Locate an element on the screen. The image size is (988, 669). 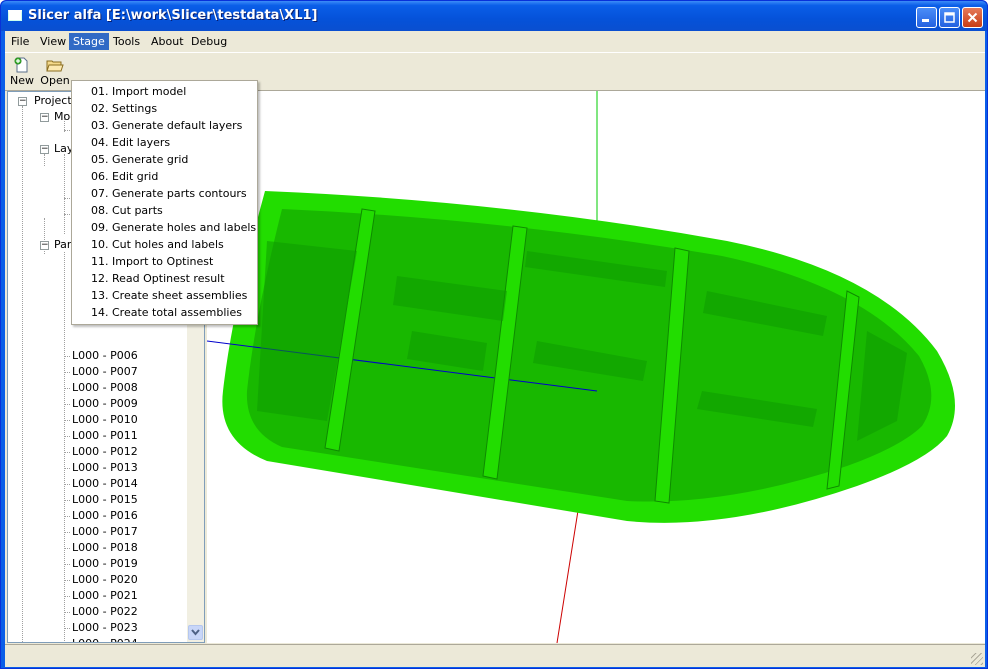
resize-grip-icon is located at coordinates (977, 659).